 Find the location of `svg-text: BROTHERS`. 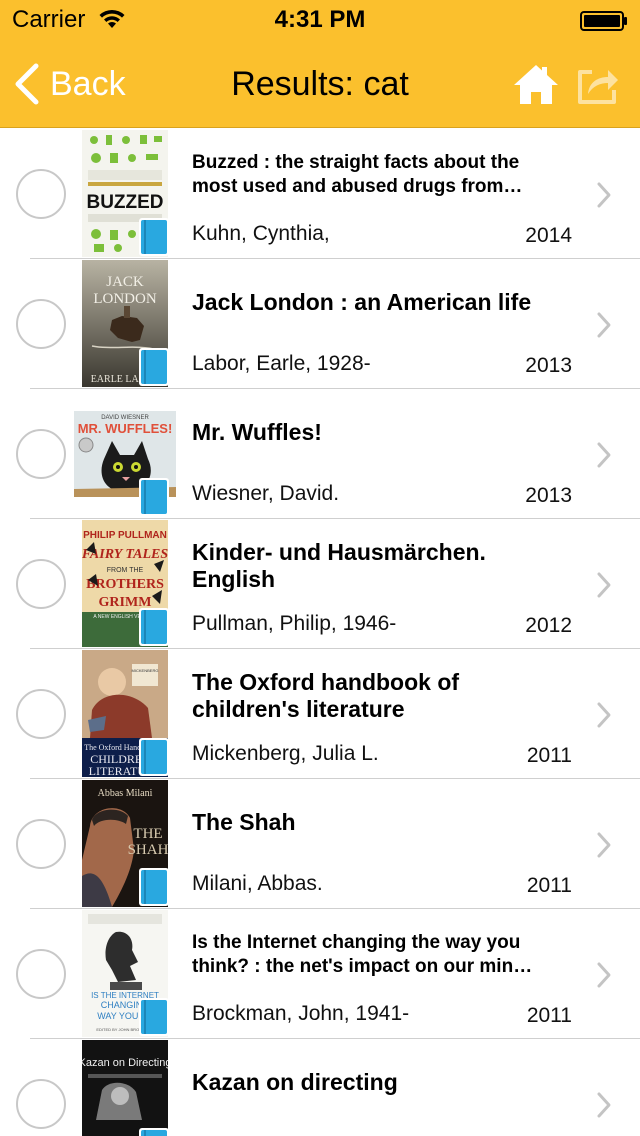

svg-text: BROTHERS is located at coordinates (125, 584).